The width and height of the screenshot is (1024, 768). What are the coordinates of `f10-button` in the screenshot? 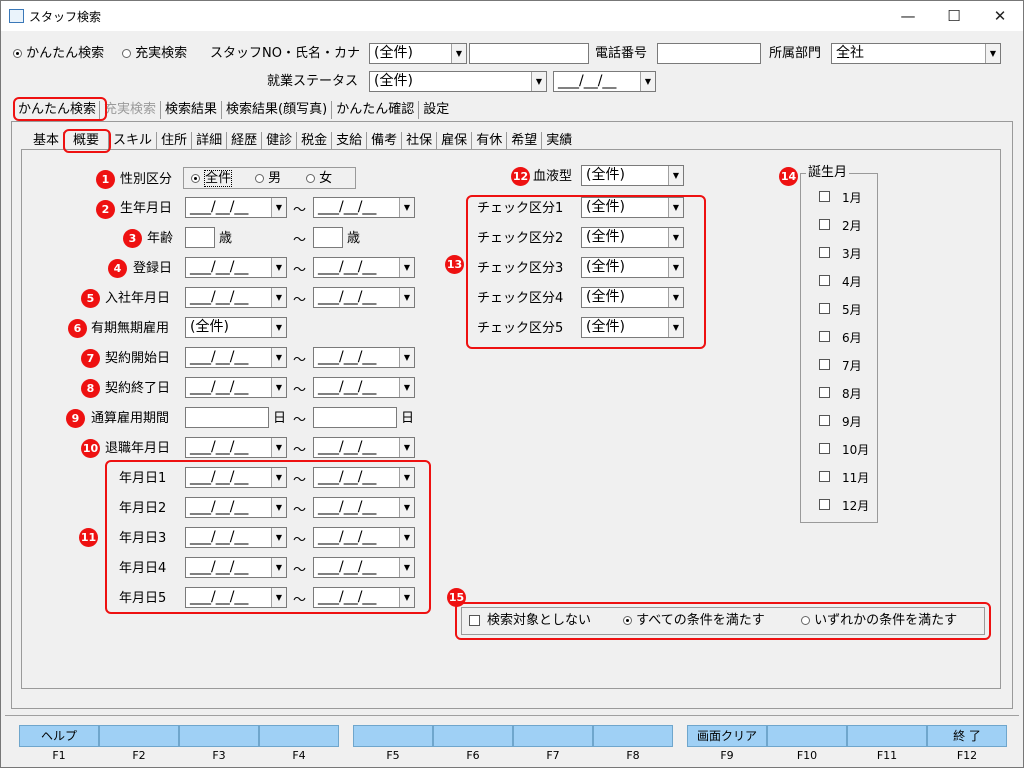 It's located at (807, 736).